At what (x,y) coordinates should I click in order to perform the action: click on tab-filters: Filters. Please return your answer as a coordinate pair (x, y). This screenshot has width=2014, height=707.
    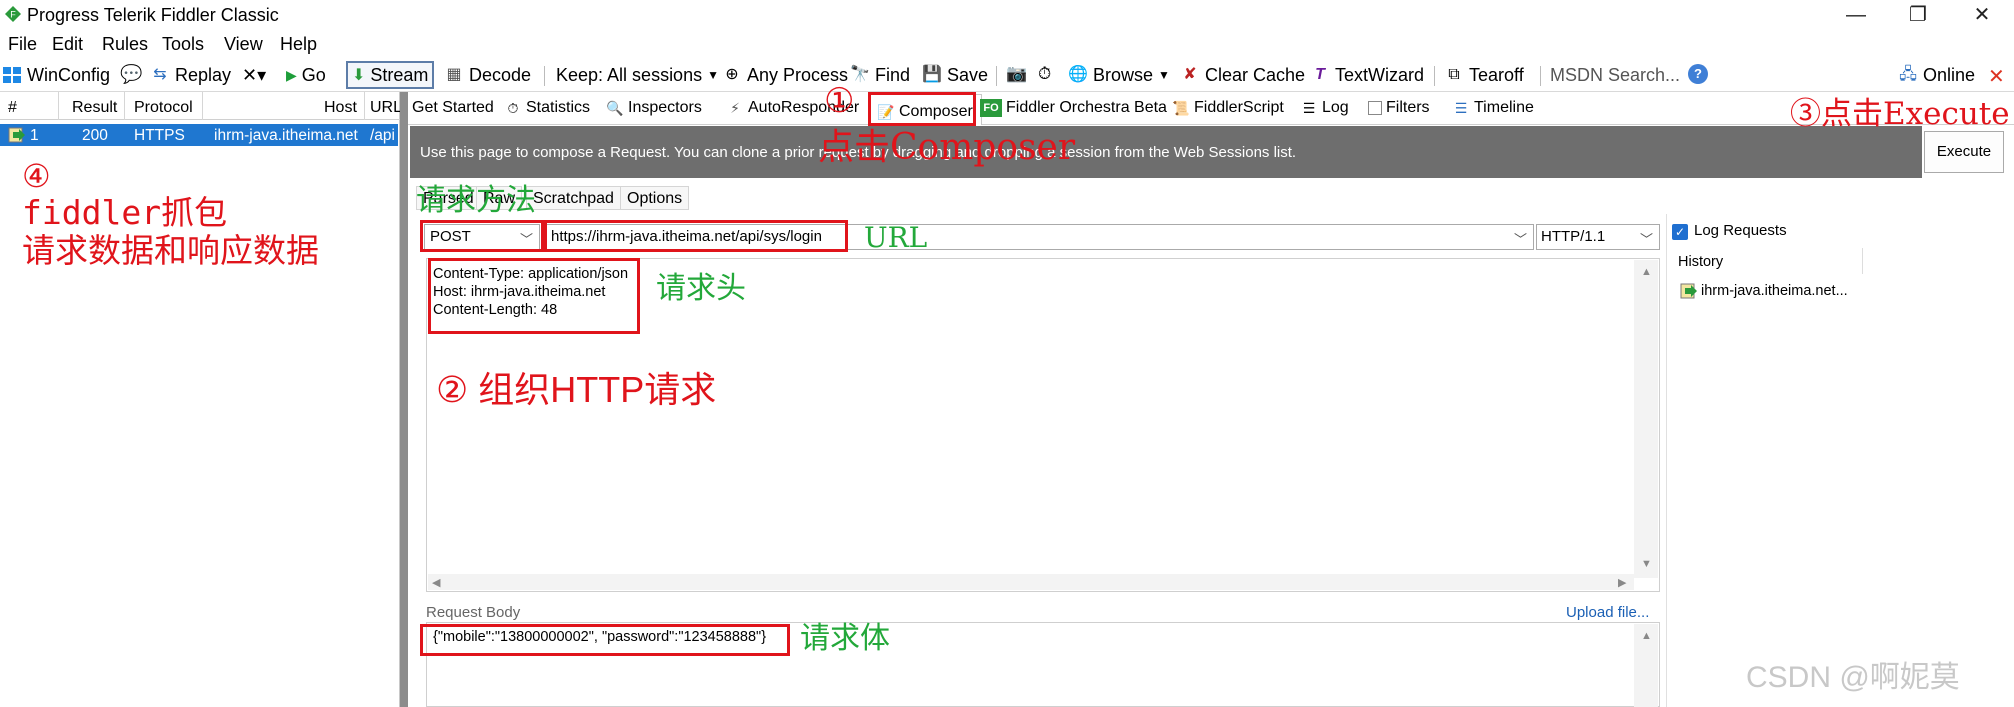
    Looking at the image, I should click on (1399, 108).